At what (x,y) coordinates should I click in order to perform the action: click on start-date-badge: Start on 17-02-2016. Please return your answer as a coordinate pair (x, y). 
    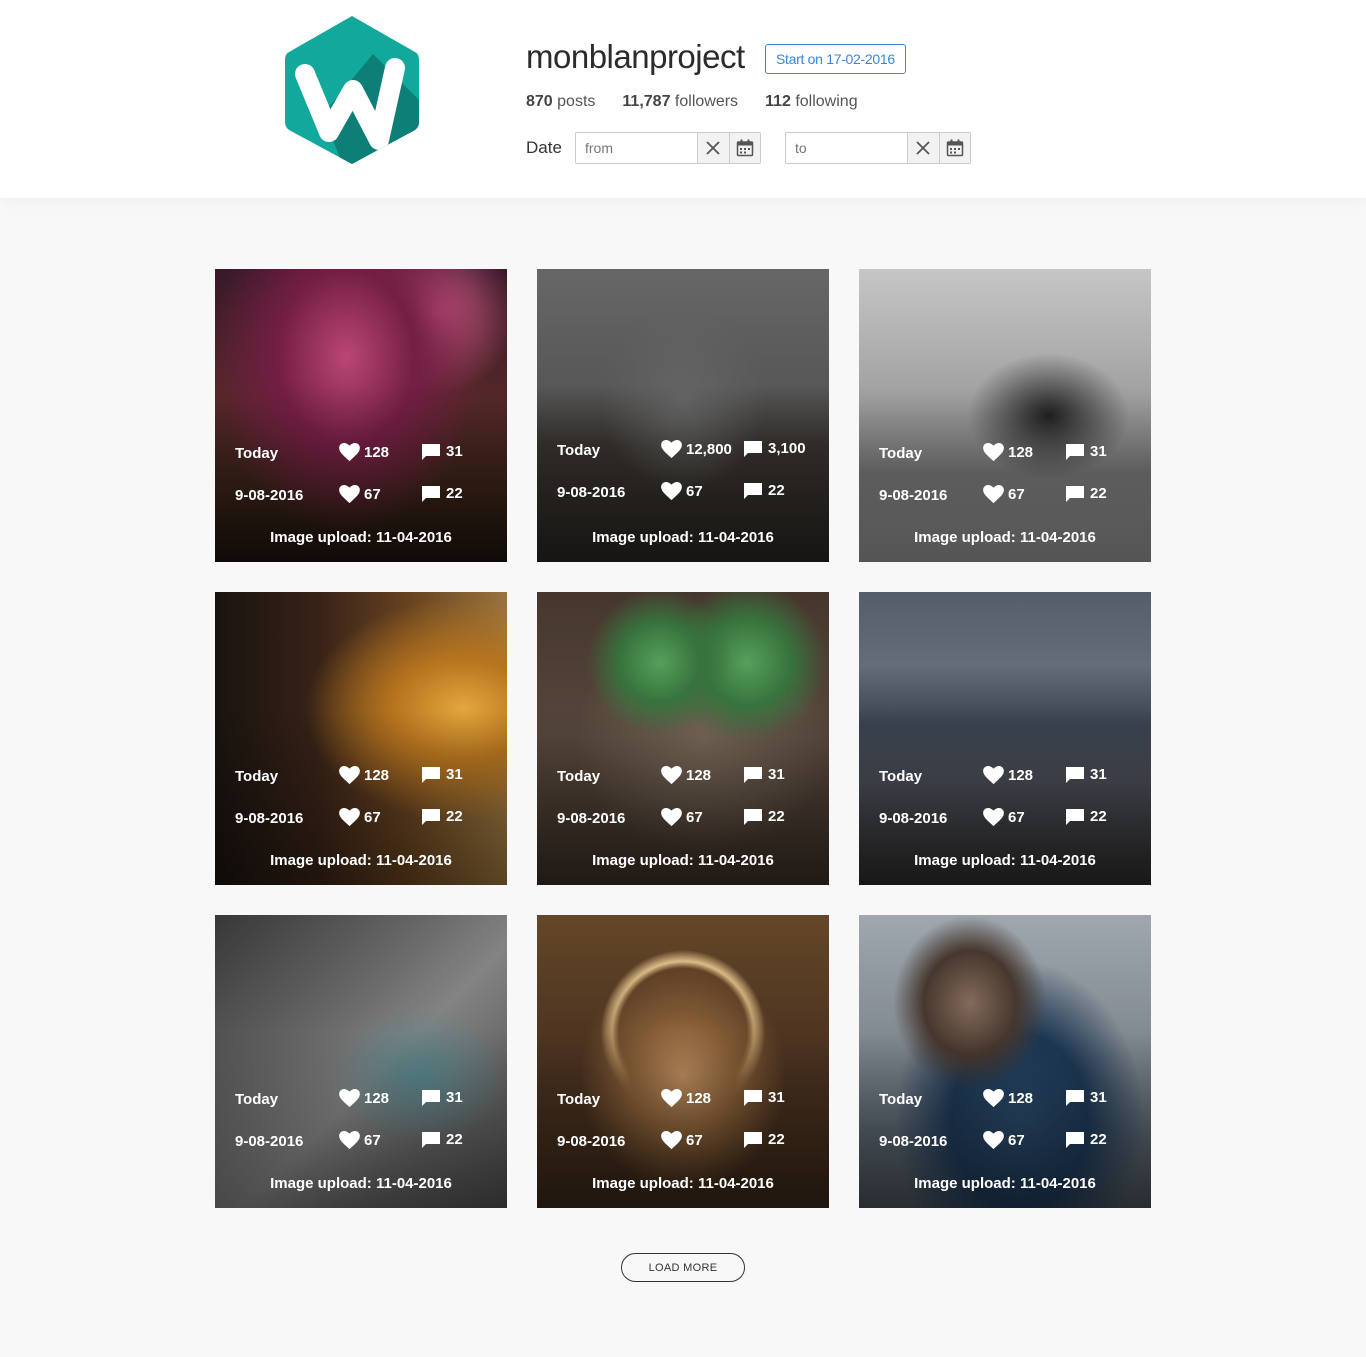
    Looking at the image, I should click on (835, 59).